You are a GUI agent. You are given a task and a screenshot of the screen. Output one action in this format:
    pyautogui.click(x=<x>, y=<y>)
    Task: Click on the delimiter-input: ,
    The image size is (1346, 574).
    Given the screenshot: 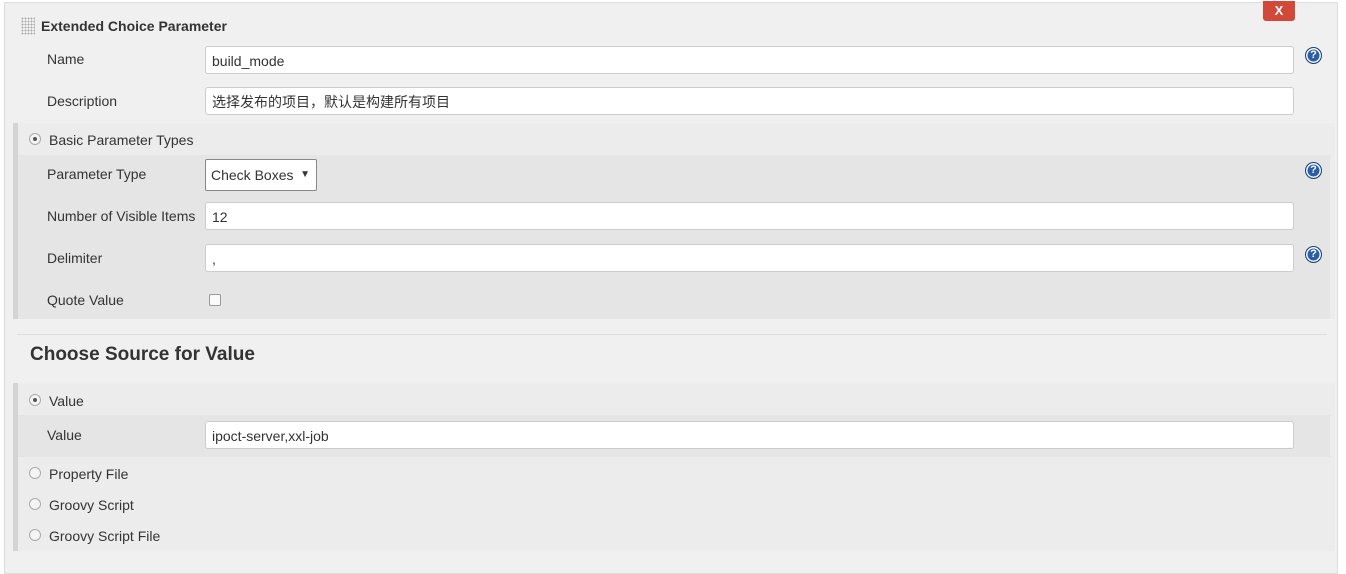 What is the action you would take?
    pyautogui.click(x=749, y=258)
    